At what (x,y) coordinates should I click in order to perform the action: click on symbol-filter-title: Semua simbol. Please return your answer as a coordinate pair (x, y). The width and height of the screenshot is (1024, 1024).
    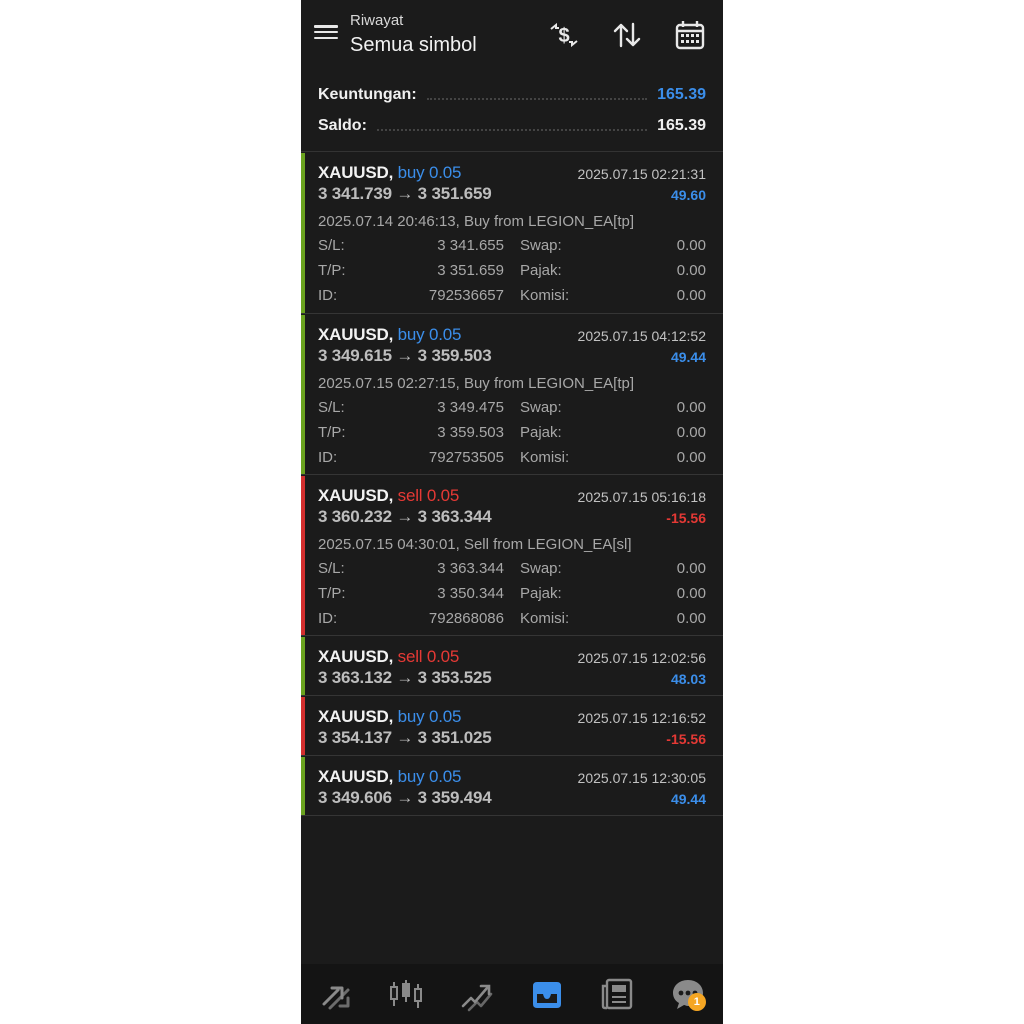
    Looking at the image, I should click on (413, 45).